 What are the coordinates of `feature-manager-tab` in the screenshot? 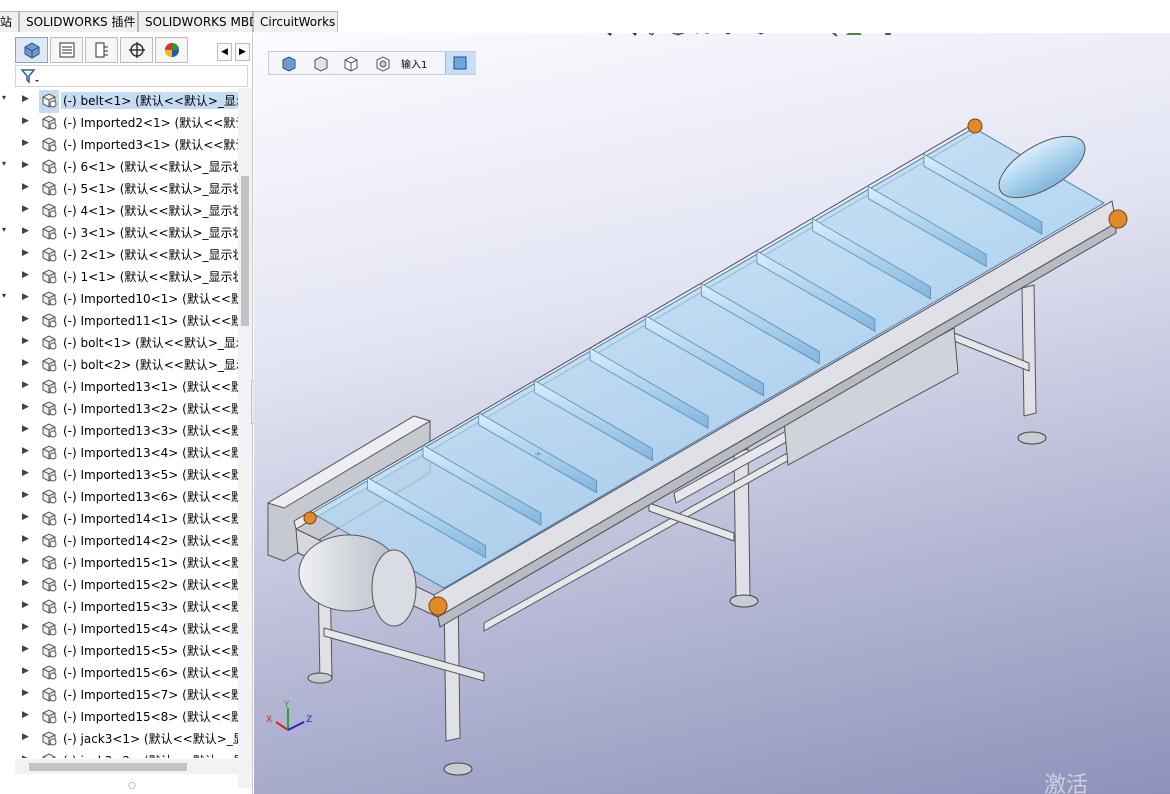 It's located at (31, 50).